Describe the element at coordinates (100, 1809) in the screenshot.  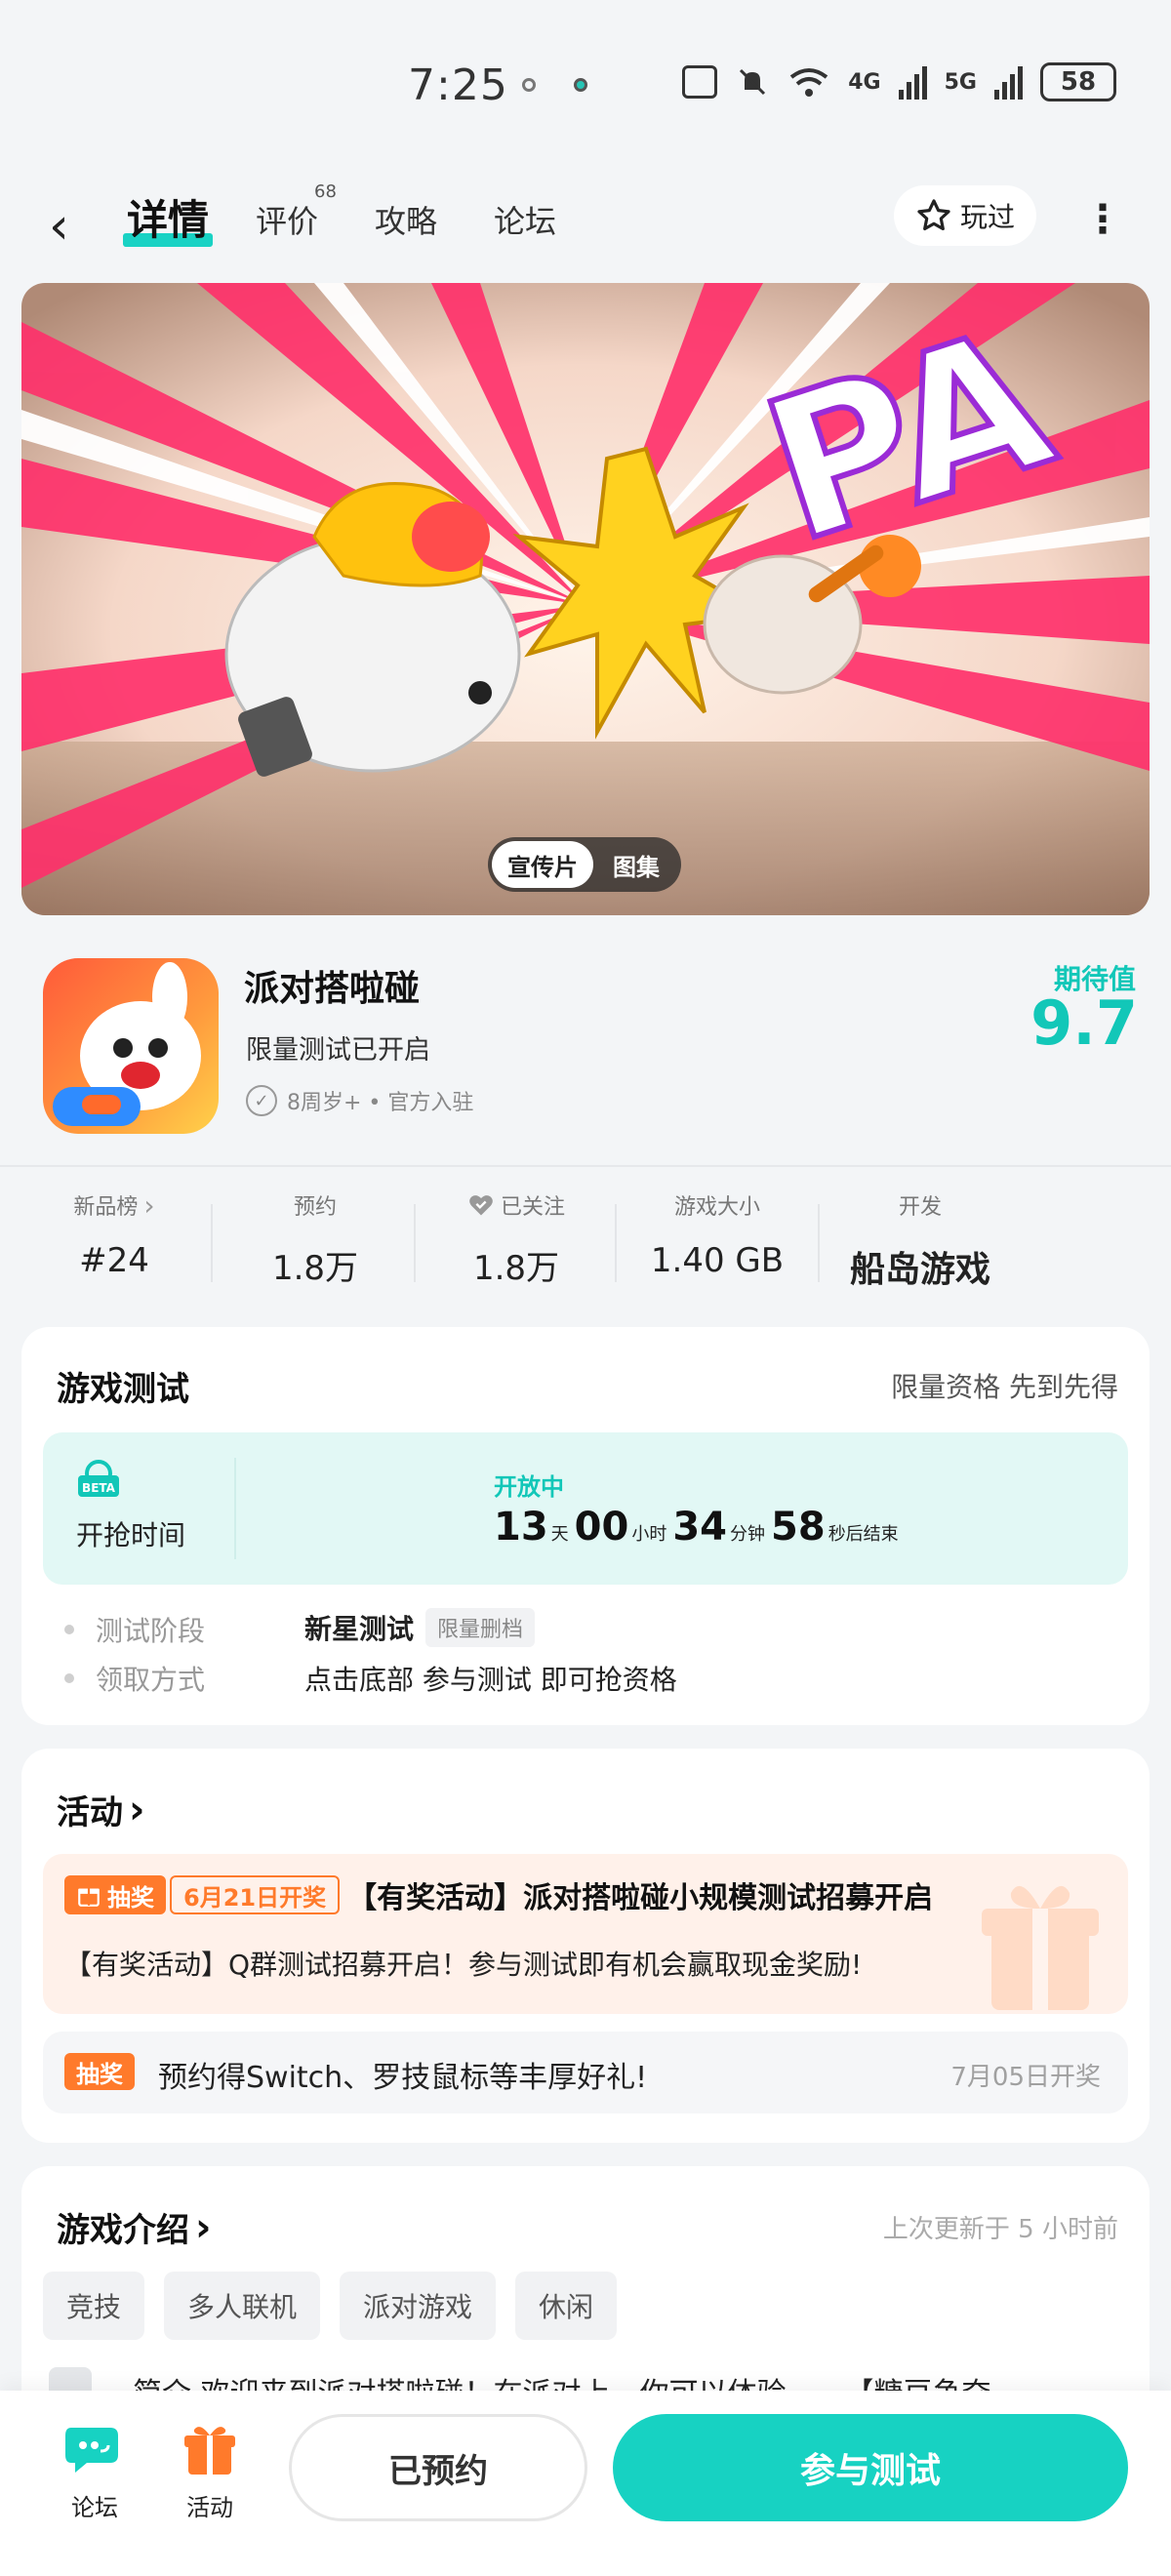
I see `activities-header: 活动 ›` at that location.